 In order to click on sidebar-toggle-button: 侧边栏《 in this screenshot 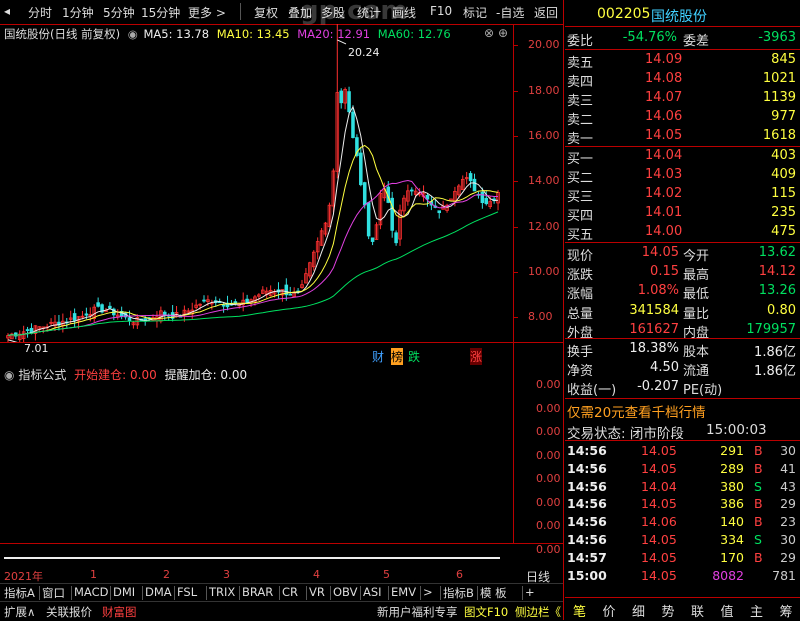, I will do `click(538, 612)`.